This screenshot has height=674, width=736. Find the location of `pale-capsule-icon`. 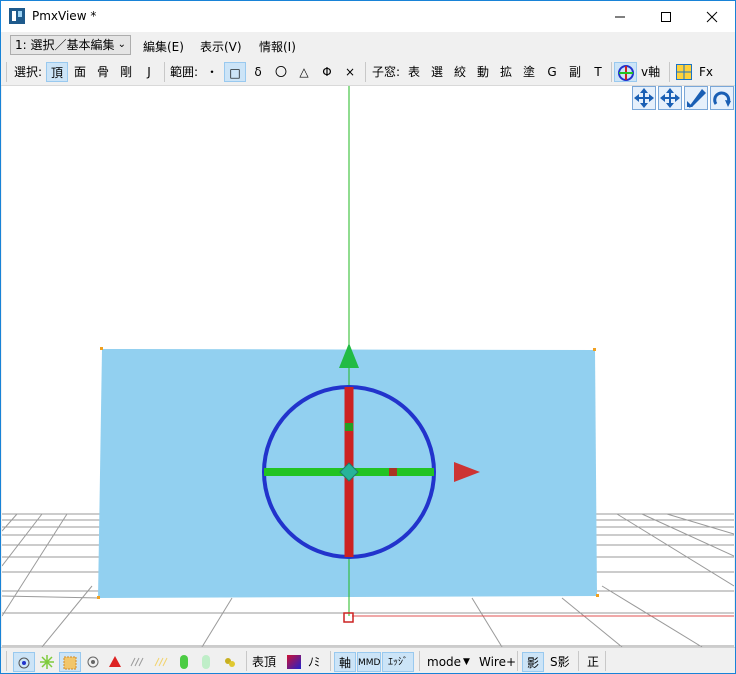

pale-capsule-icon is located at coordinates (206, 662).